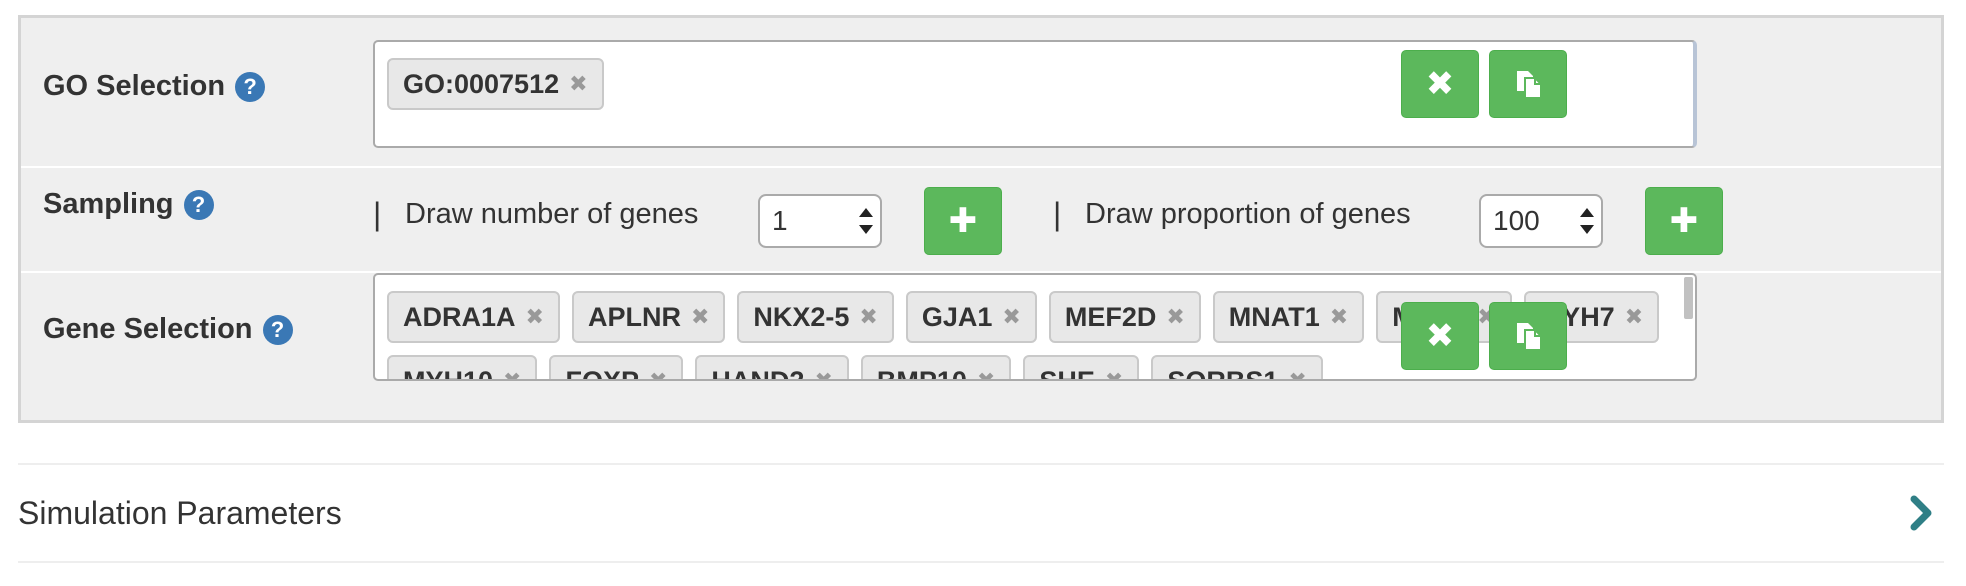 The width and height of the screenshot is (1966, 586). What do you see at coordinates (1921, 513) in the screenshot?
I see `chevron-right-icon` at bounding box center [1921, 513].